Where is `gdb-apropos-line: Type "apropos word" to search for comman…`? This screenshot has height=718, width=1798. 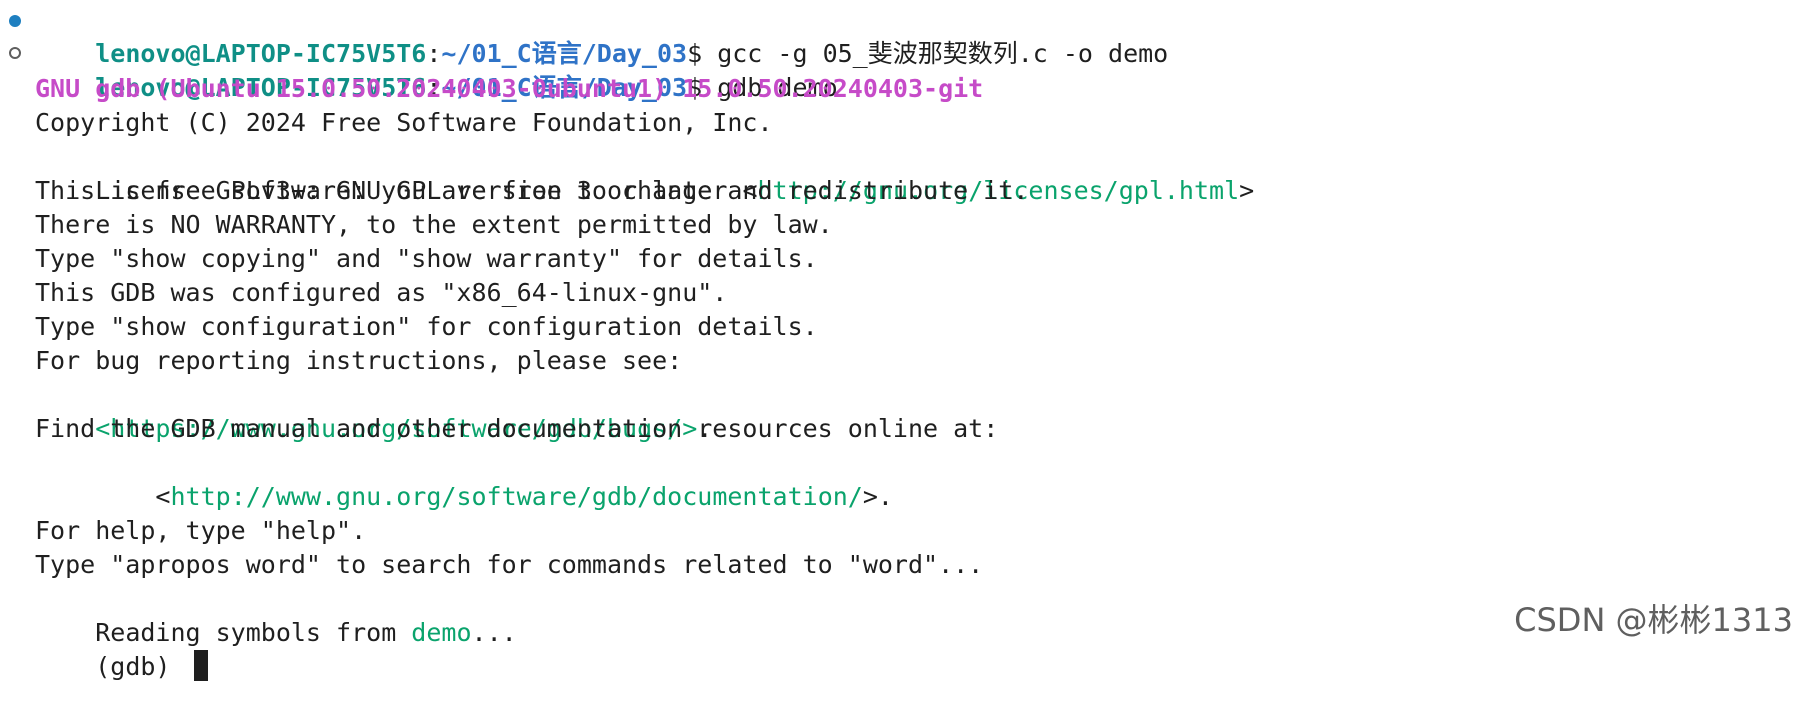 gdb-apropos-line: Type "apropos word" to search for comman… is located at coordinates (509, 564).